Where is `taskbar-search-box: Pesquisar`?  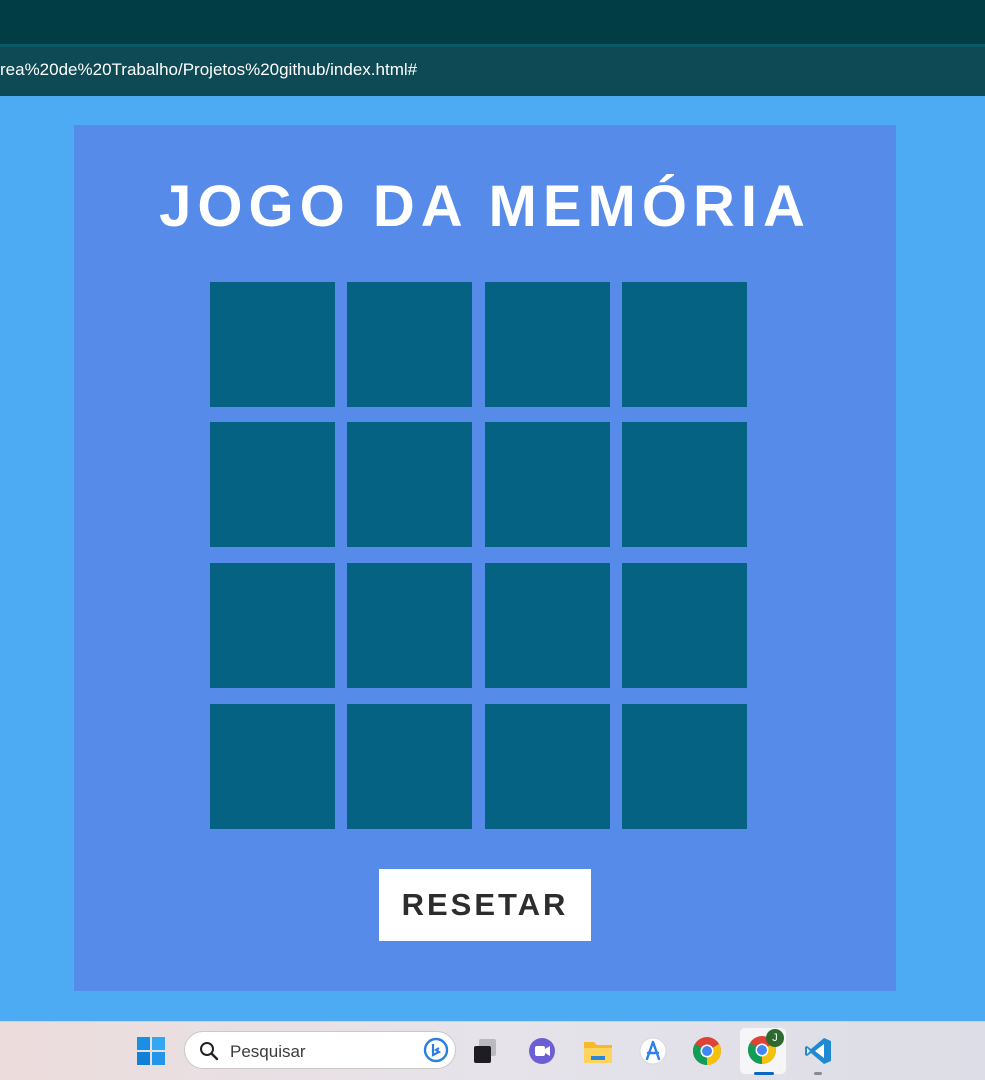
taskbar-search-box: Pesquisar is located at coordinates (320, 1050).